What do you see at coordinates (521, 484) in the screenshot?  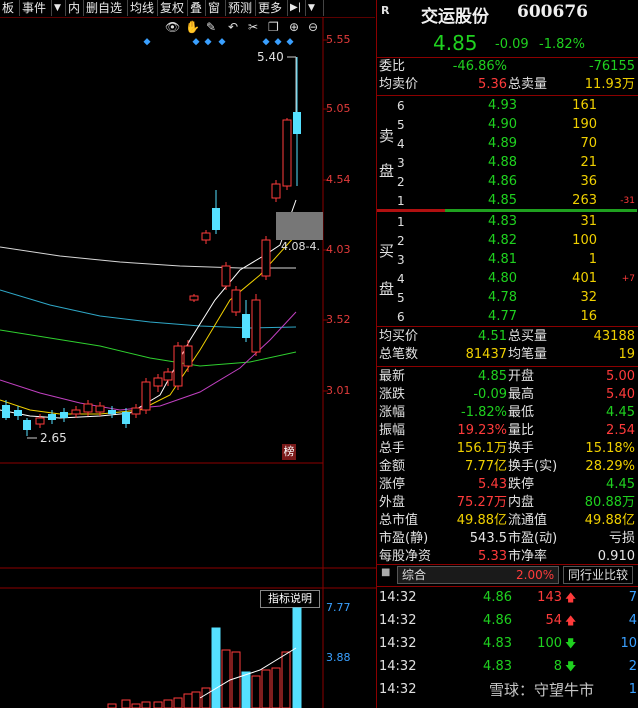 I see `stat-label: 跌停` at bounding box center [521, 484].